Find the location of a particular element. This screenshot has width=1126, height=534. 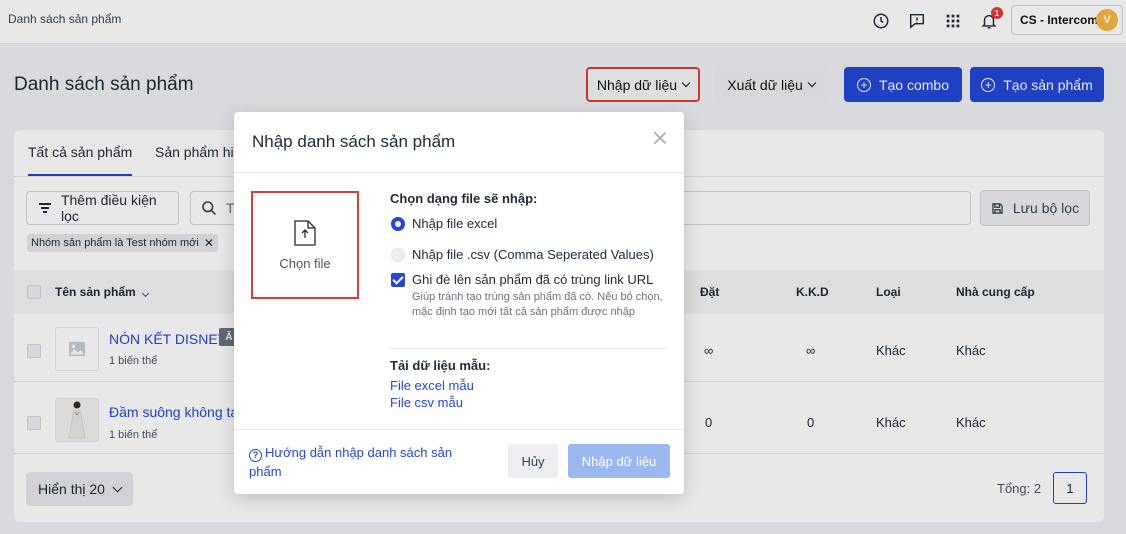

overwrite-label: Ghi đè lên sản phẩm đã có trùng link URL is located at coordinates (533, 279).